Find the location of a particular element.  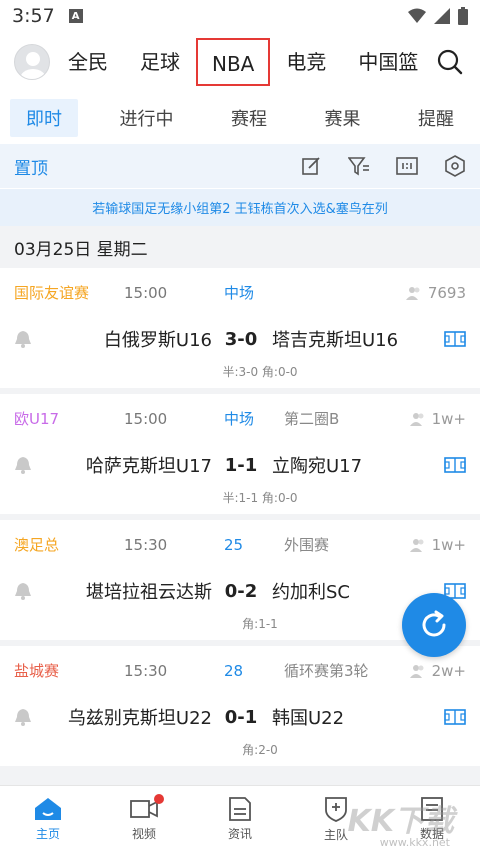

news-icon is located at coordinates (240, 809).